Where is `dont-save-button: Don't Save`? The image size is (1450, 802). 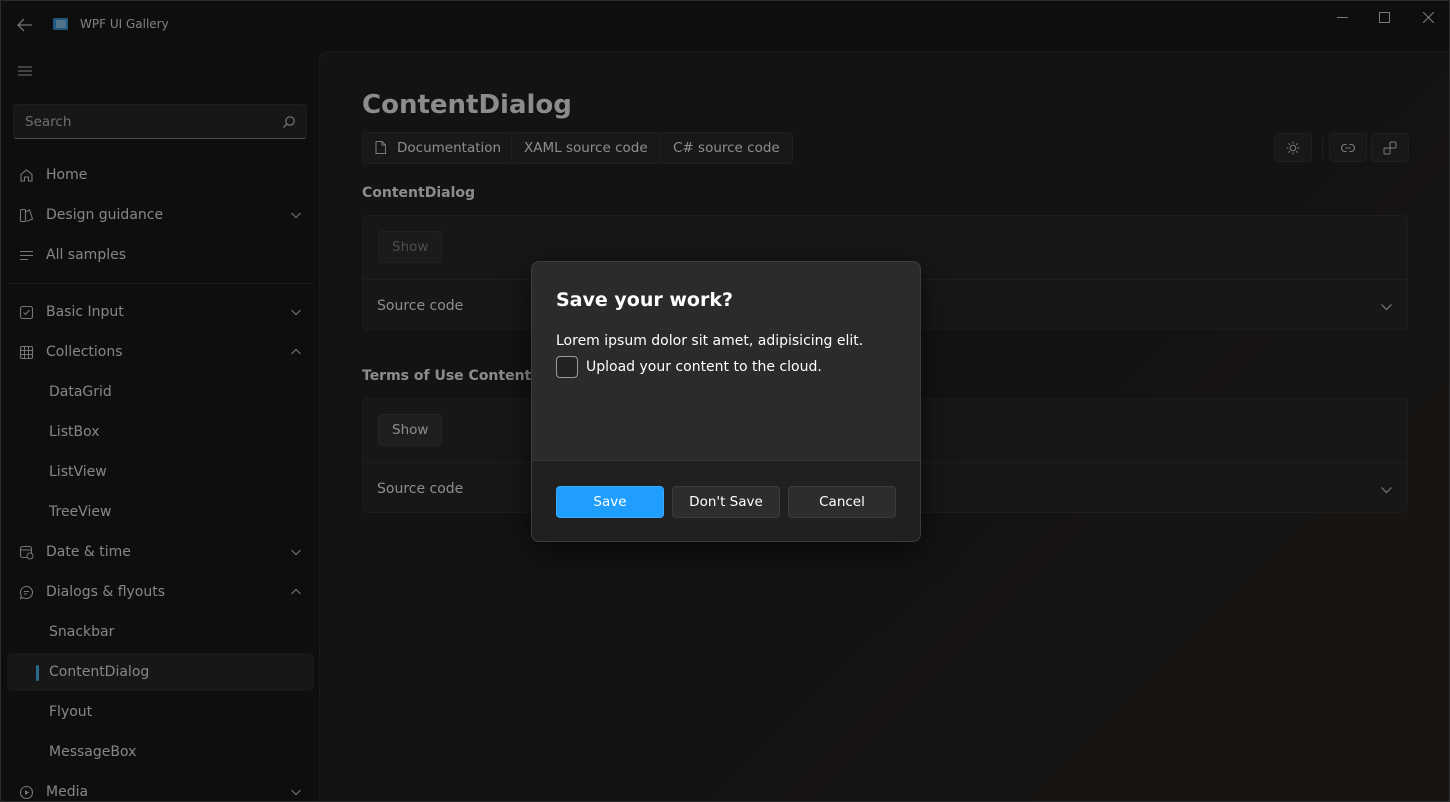
dont-save-button: Don't Save is located at coordinates (726, 502).